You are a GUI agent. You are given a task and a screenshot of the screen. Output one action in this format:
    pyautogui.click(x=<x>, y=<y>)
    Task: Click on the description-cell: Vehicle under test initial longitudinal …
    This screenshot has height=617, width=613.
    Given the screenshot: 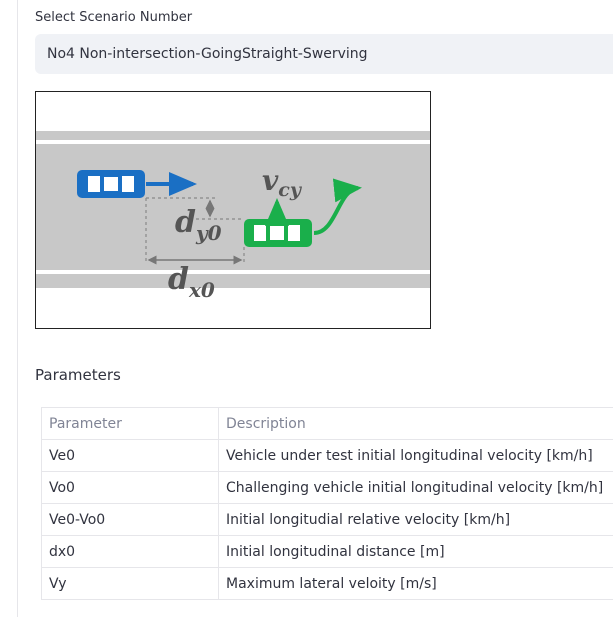 What is the action you would take?
    pyautogui.click(x=415, y=455)
    